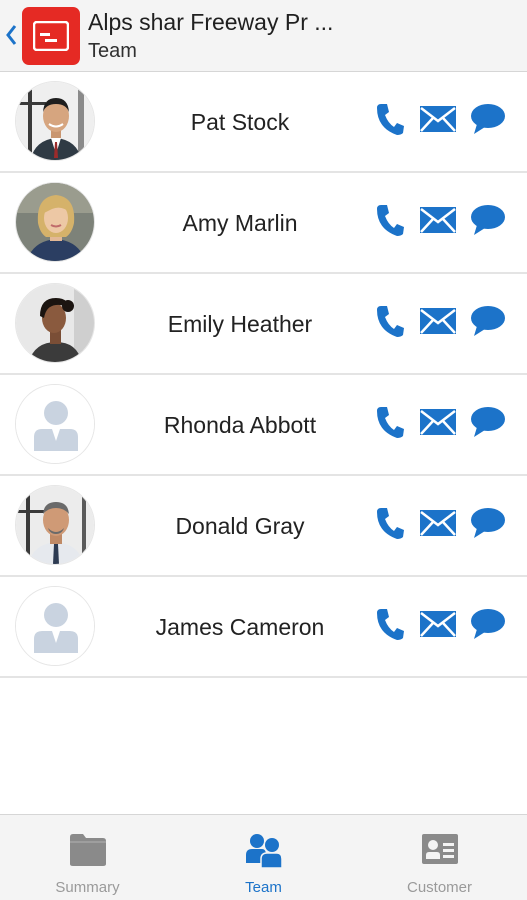  I want to click on team-member-row: Emily Heather, so click(263, 324).